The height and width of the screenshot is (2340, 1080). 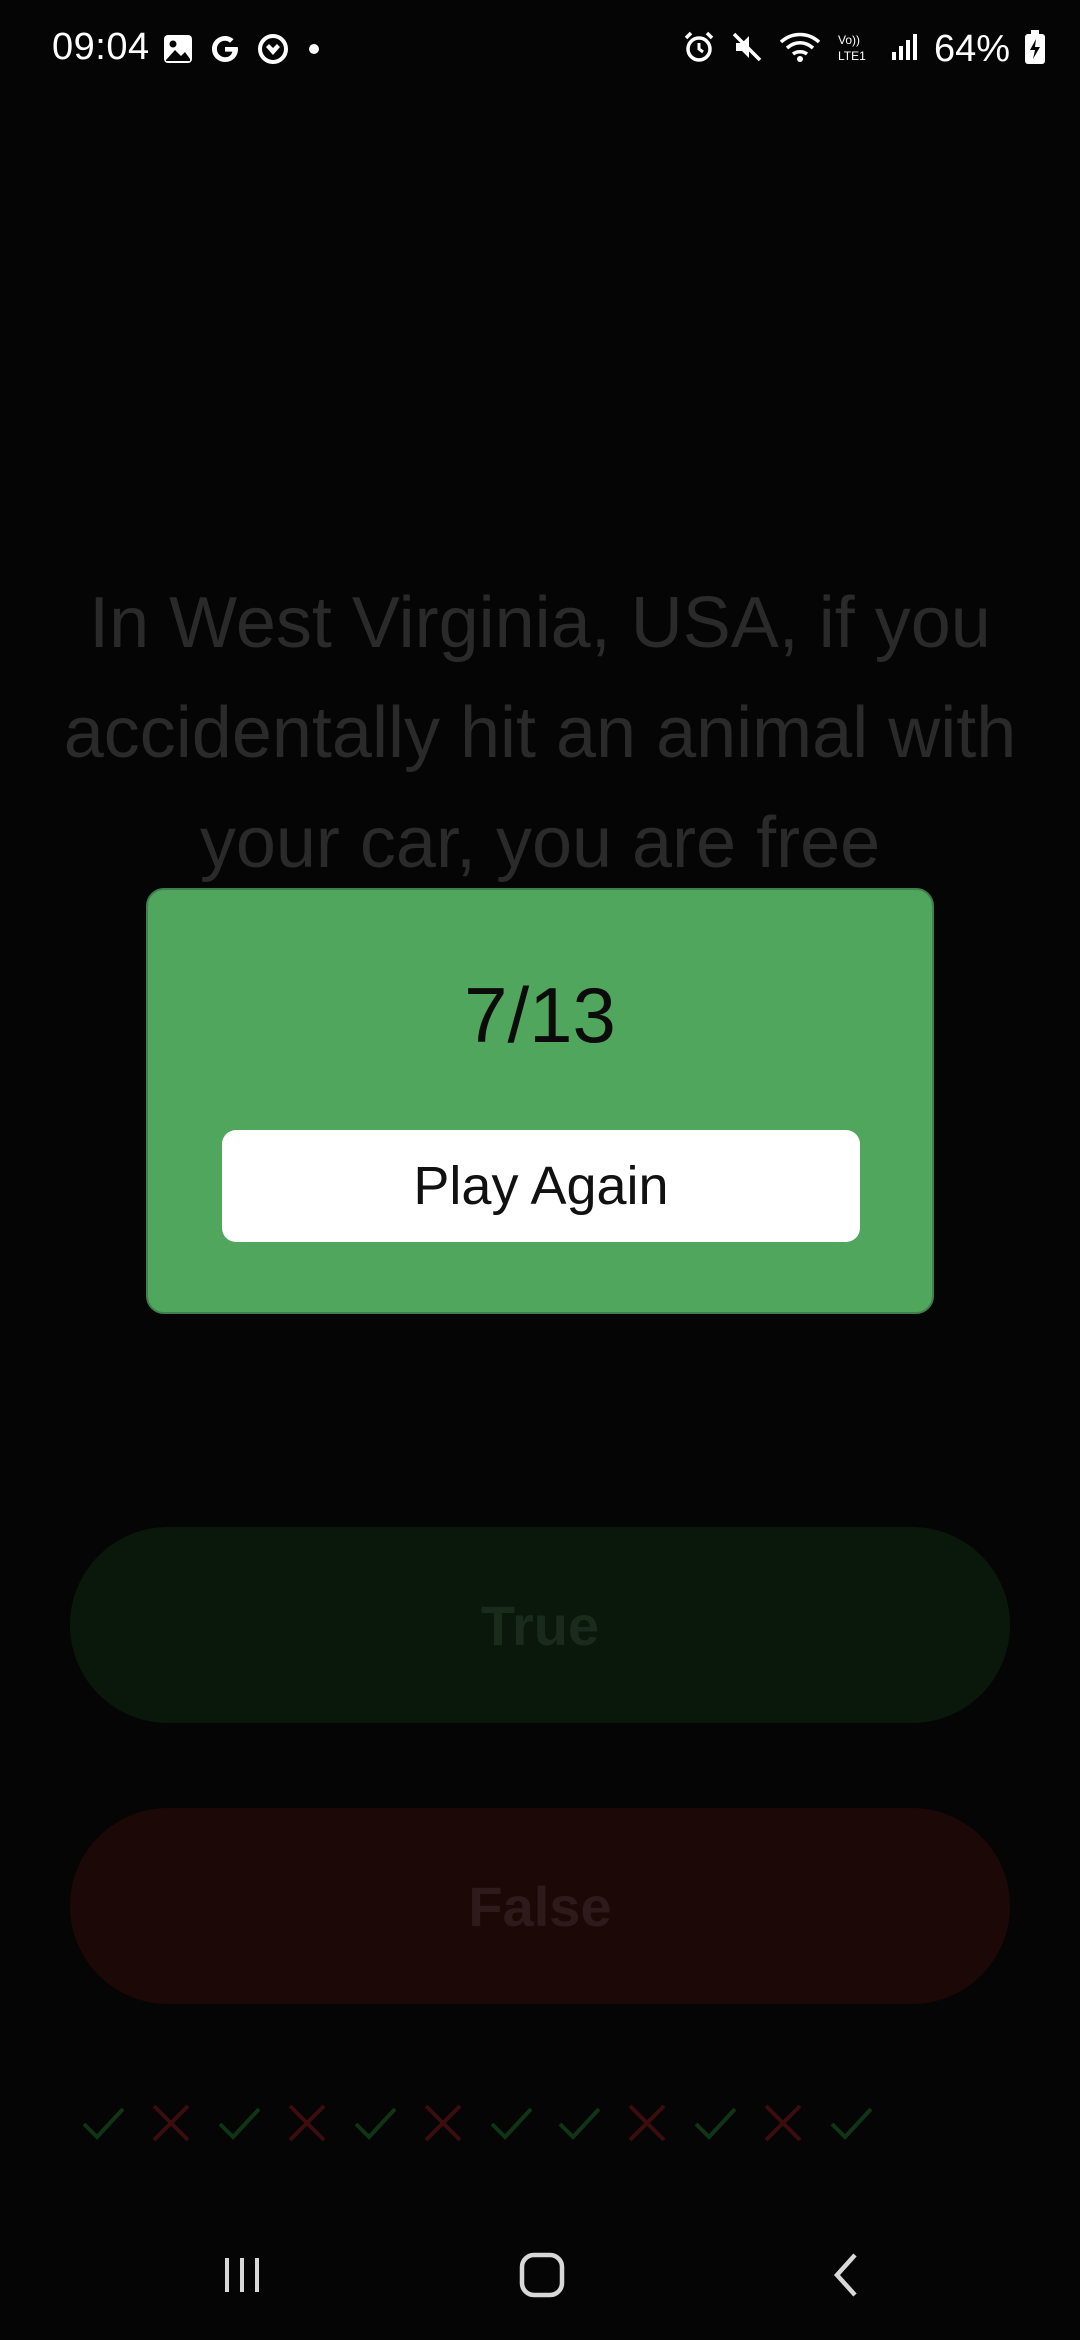 I want to click on false-button: False, so click(x=540, y=1906).